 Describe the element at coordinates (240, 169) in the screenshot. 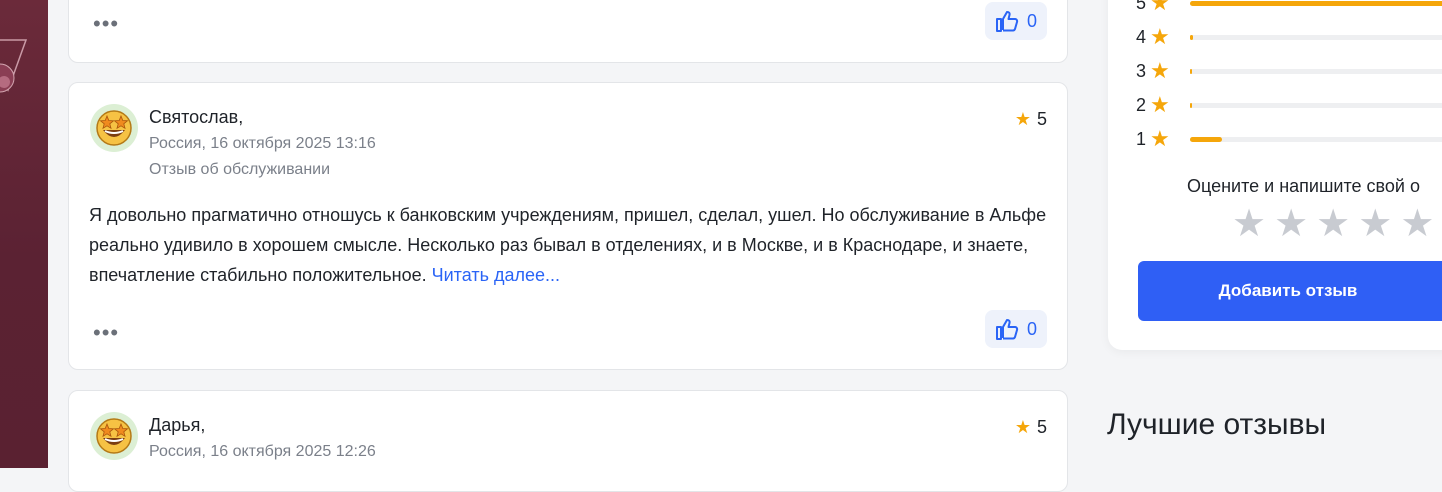

I see `review-category: Отзыв об обслуживании` at that location.